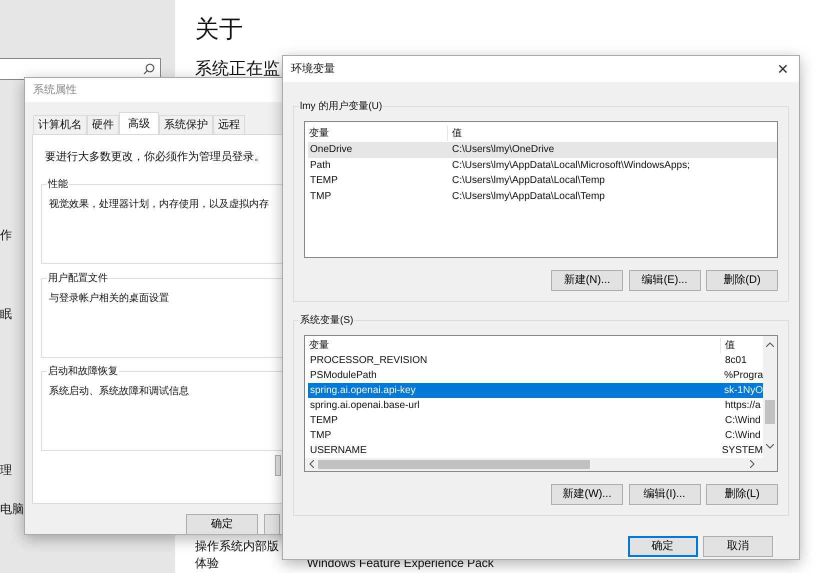 This screenshot has height=573, width=827. I want to click on scroll-down-icon, so click(770, 446).